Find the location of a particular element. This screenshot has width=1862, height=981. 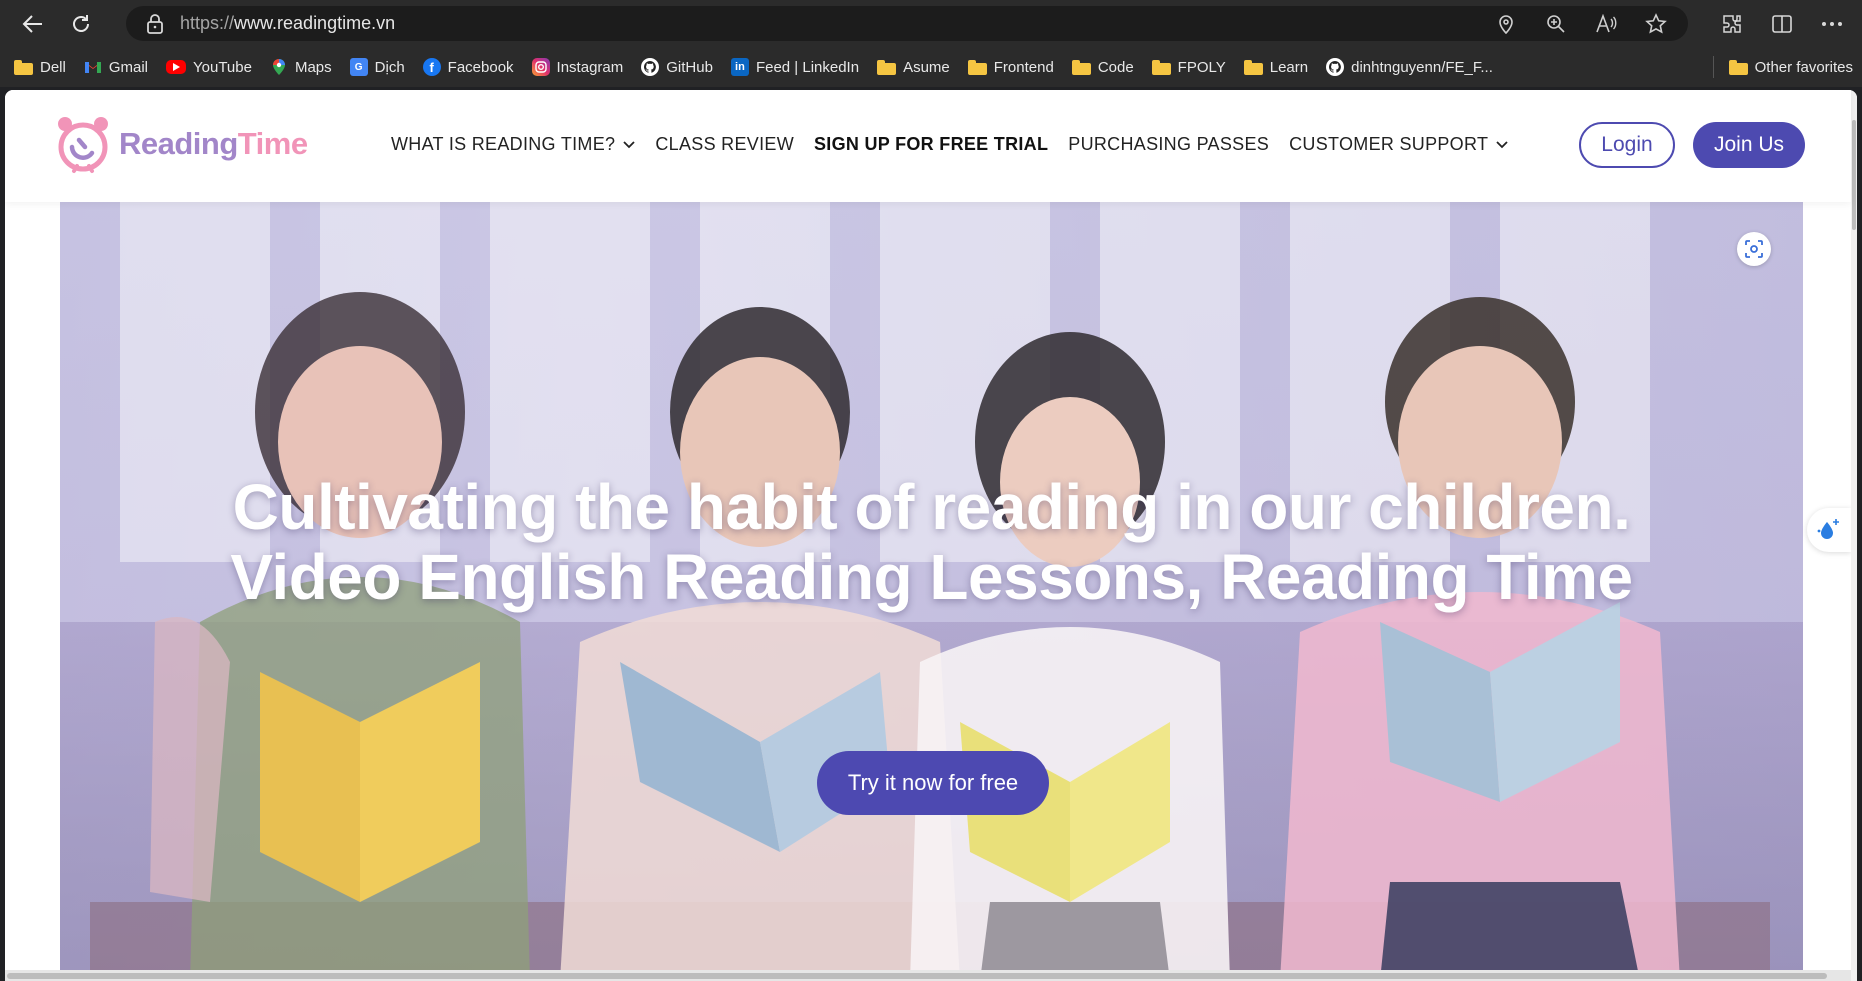

youtube-icon is located at coordinates (176, 67).